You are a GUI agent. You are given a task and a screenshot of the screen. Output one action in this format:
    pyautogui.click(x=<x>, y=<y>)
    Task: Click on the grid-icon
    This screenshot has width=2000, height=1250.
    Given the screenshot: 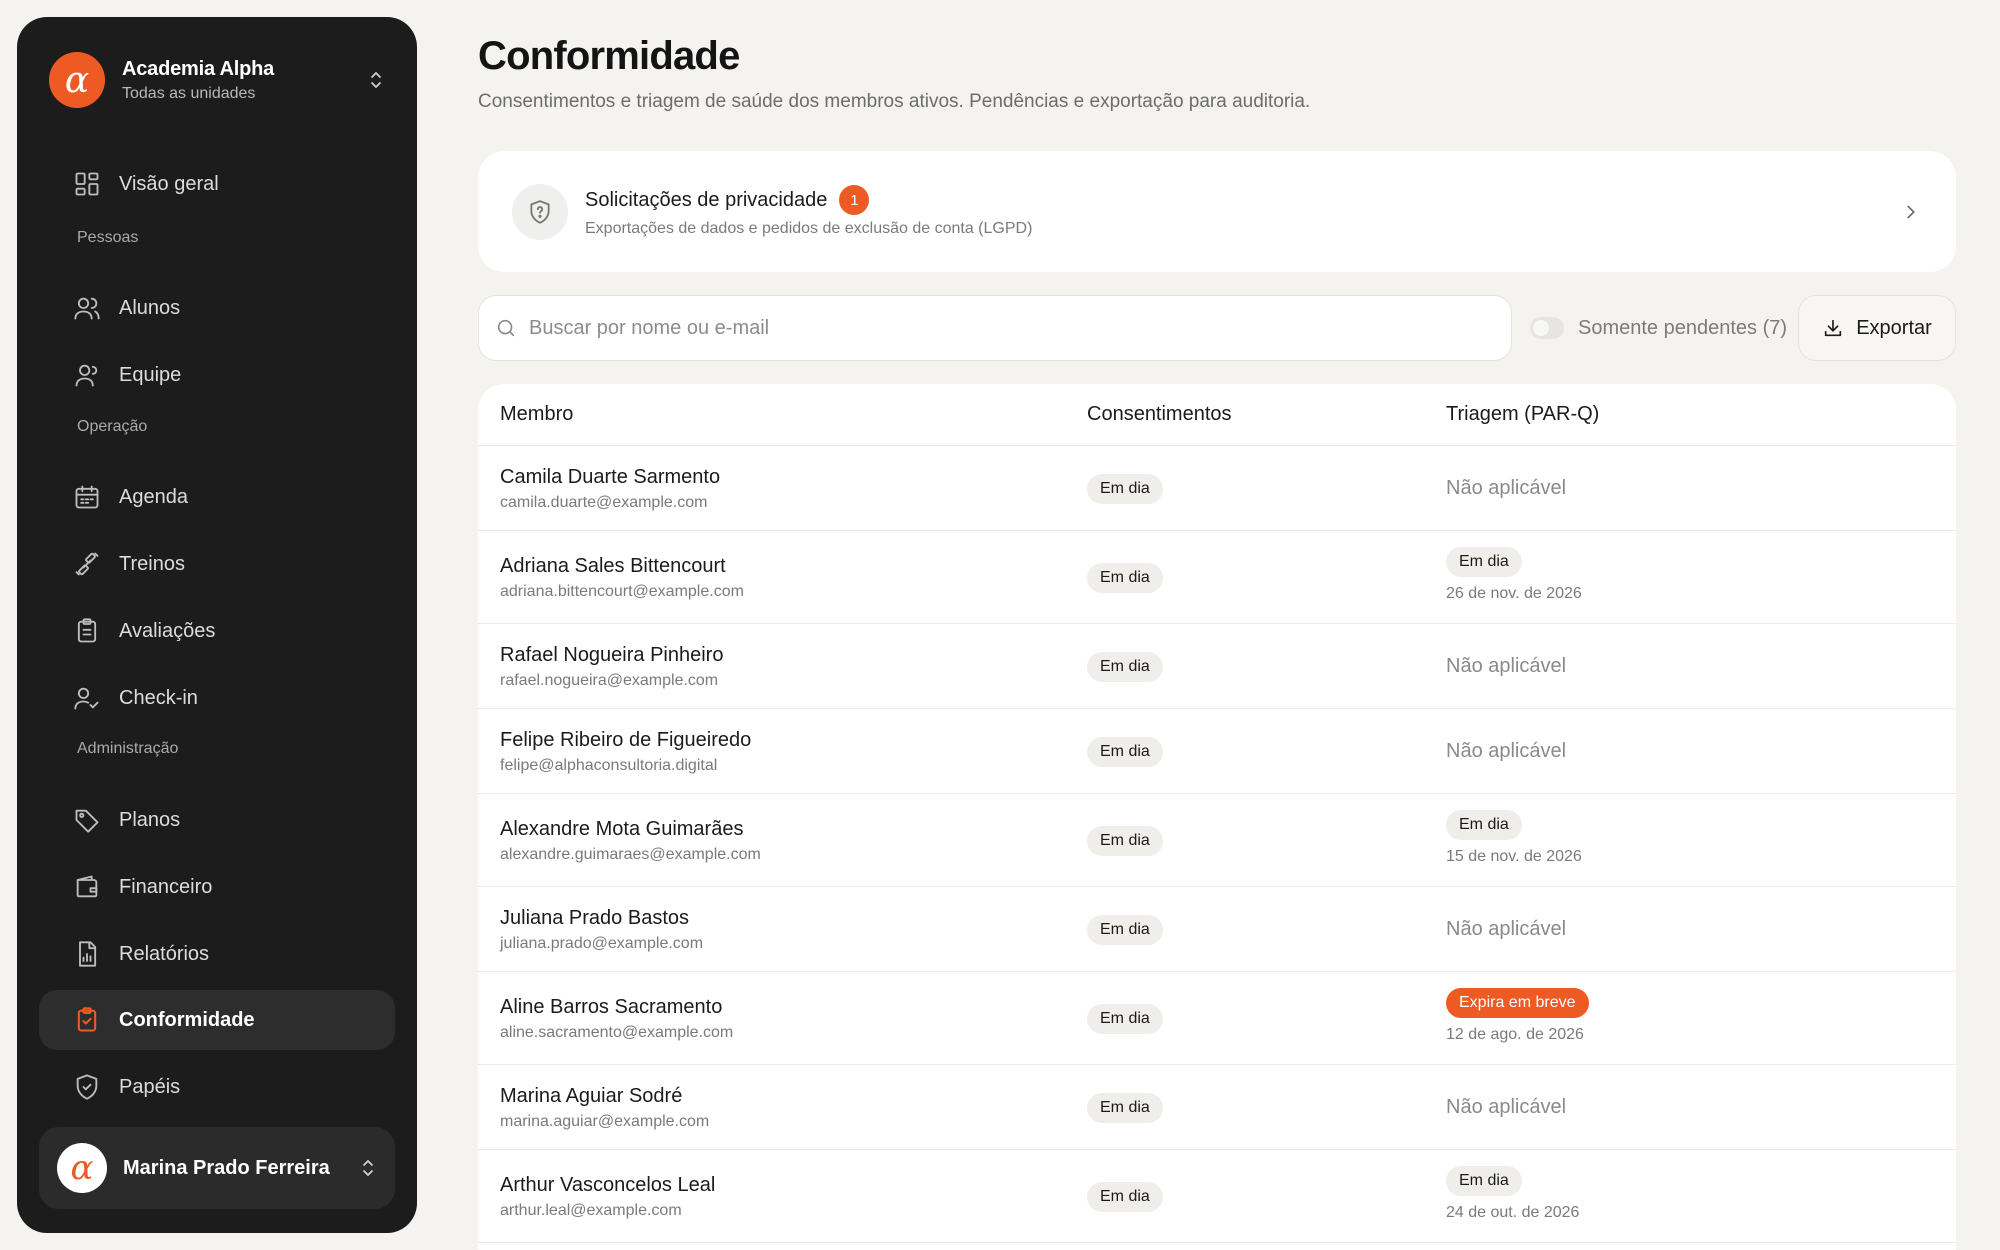 What is the action you would take?
    pyautogui.click(x=87, y=184)
    